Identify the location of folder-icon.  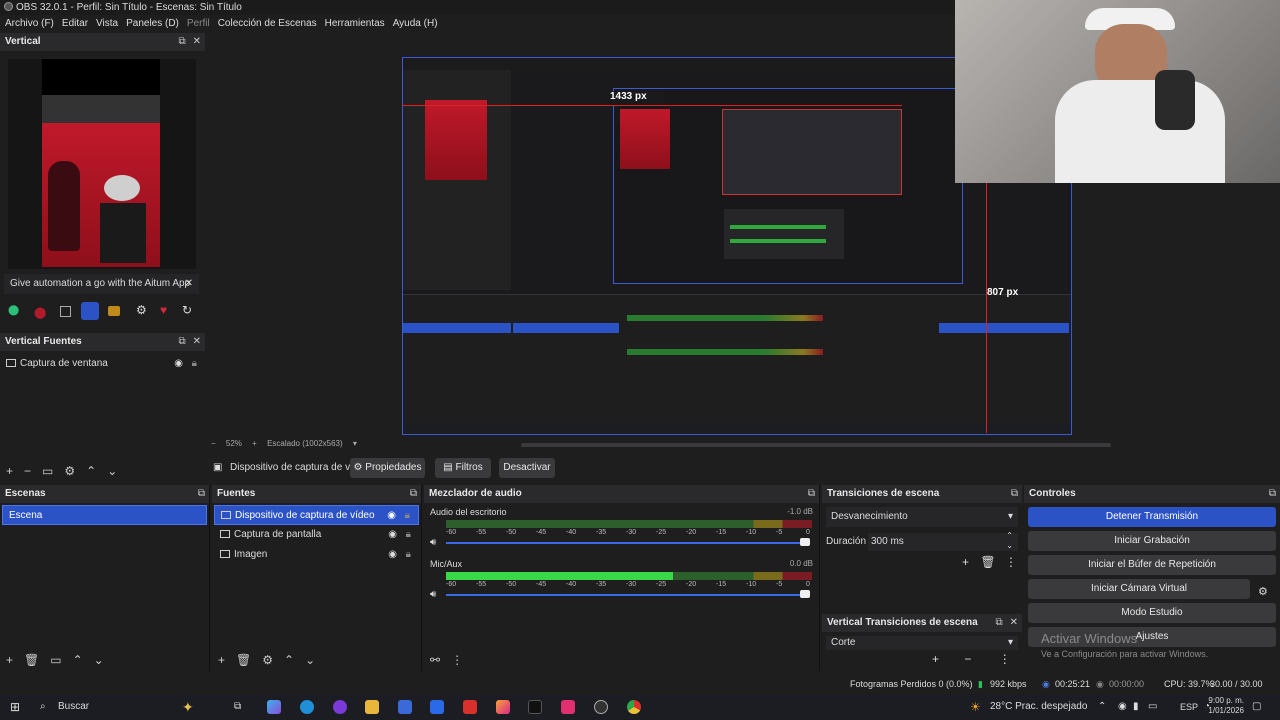
(372, 707).